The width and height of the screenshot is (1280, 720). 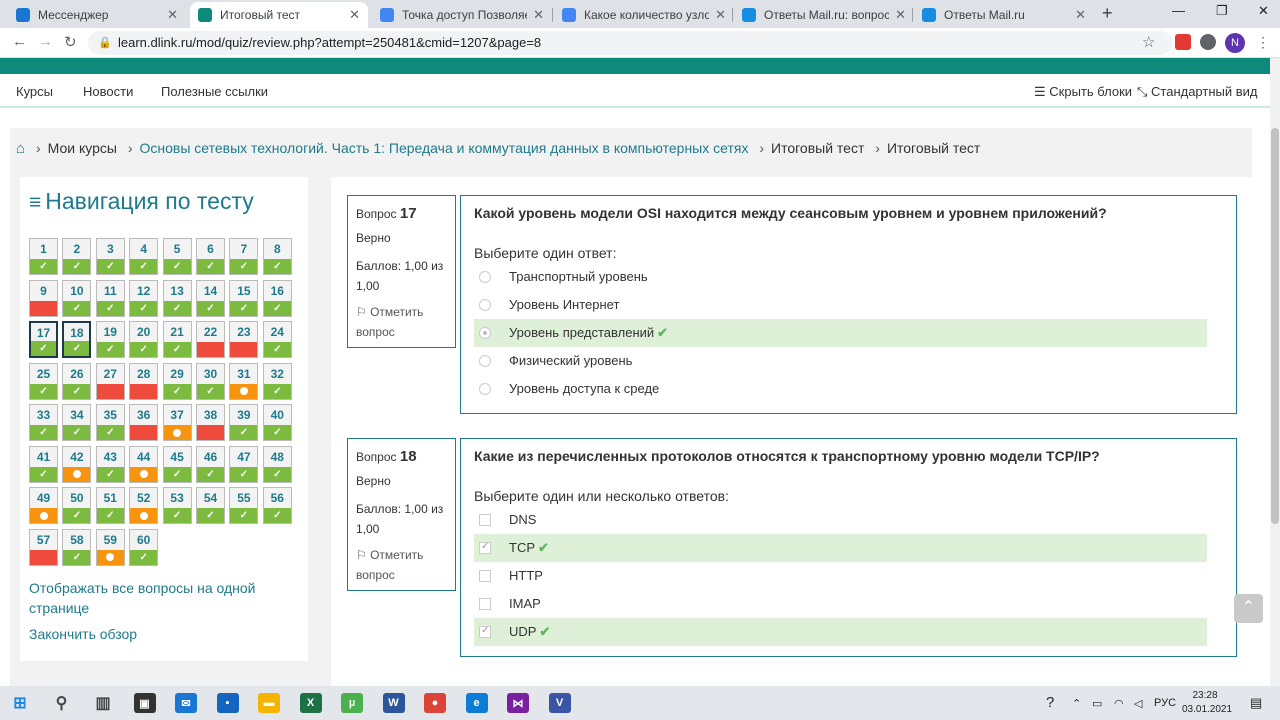 What do you see at coordinates (177, 381) in the screenshot?
I see `question-nav-button: 29 ✓` at bounding box center [177, 381].